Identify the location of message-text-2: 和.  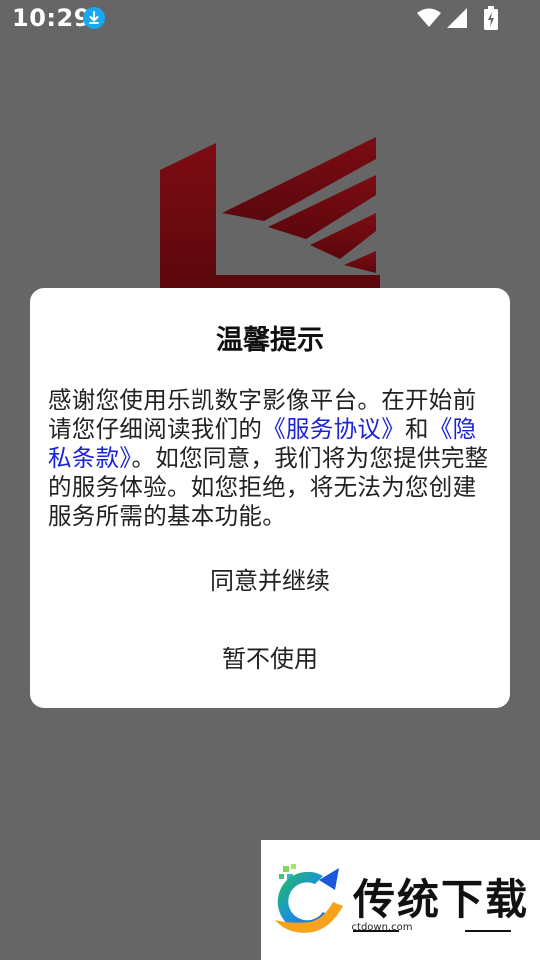
(417, 429).